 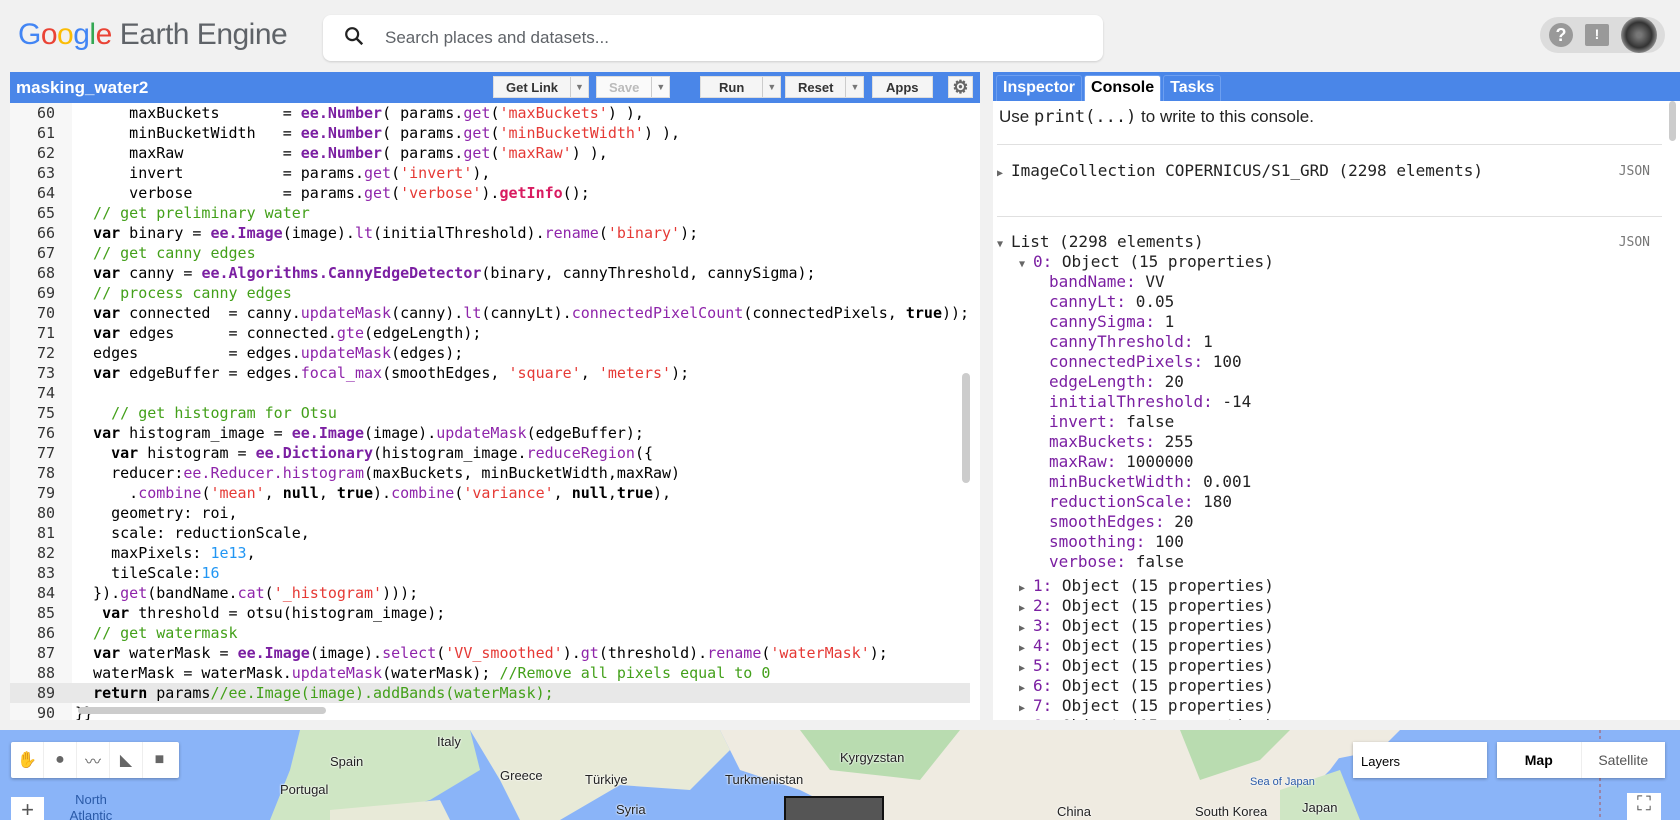 What do you see at coordinates (960, 87) in the screenshot?
I see `settings-gear-icon: ⚙` at bounding box center [960, 87].